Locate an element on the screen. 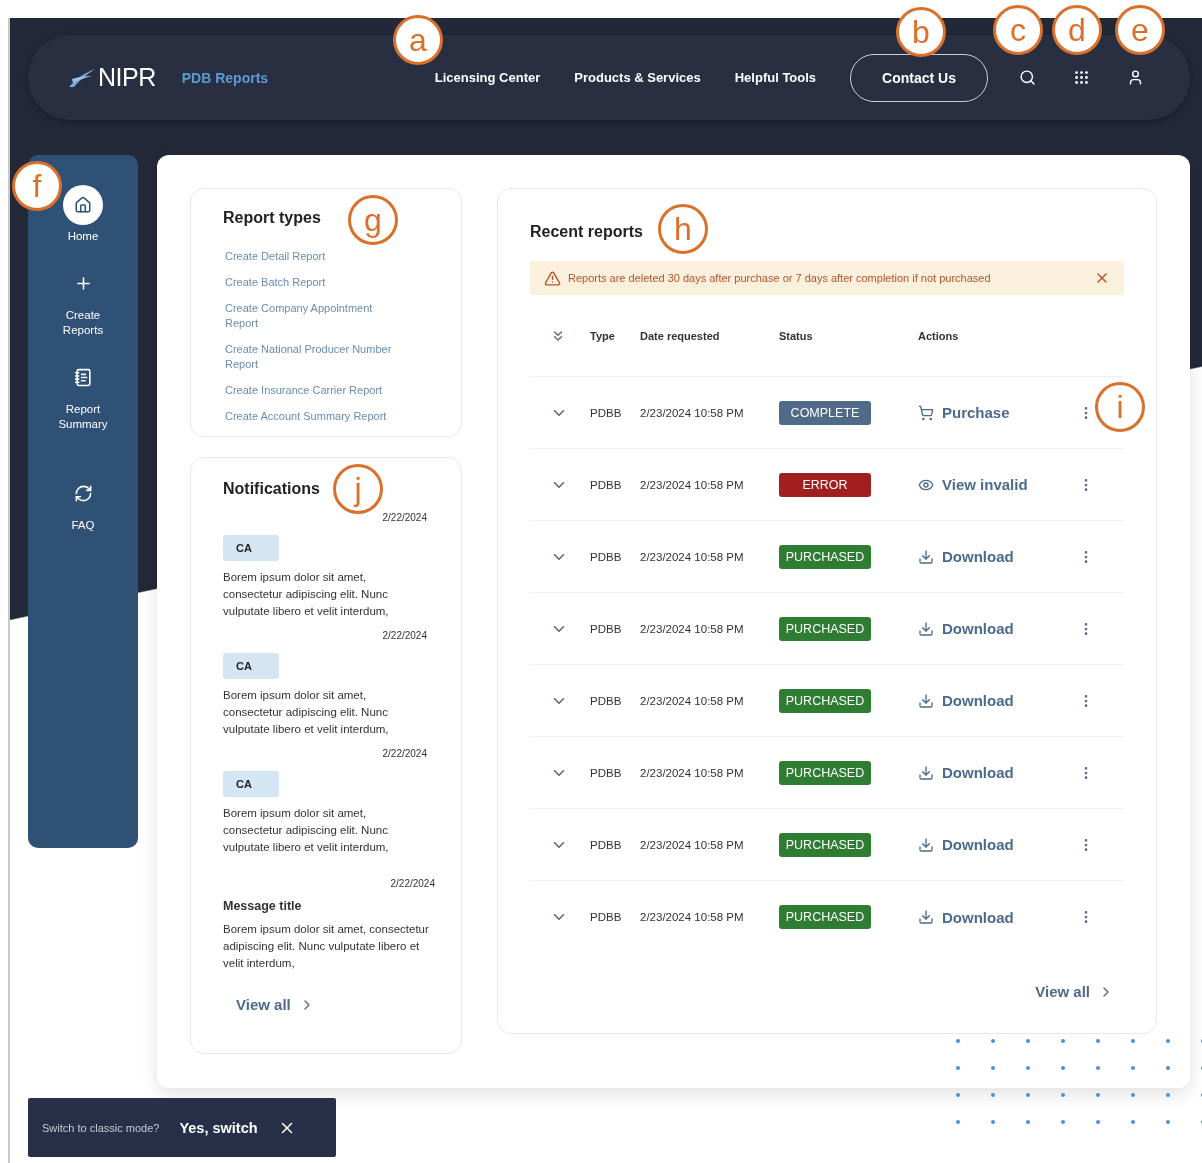 This screenshot has width=1202, height=1163. message-title: Message title is located at coordinates (263, 906).